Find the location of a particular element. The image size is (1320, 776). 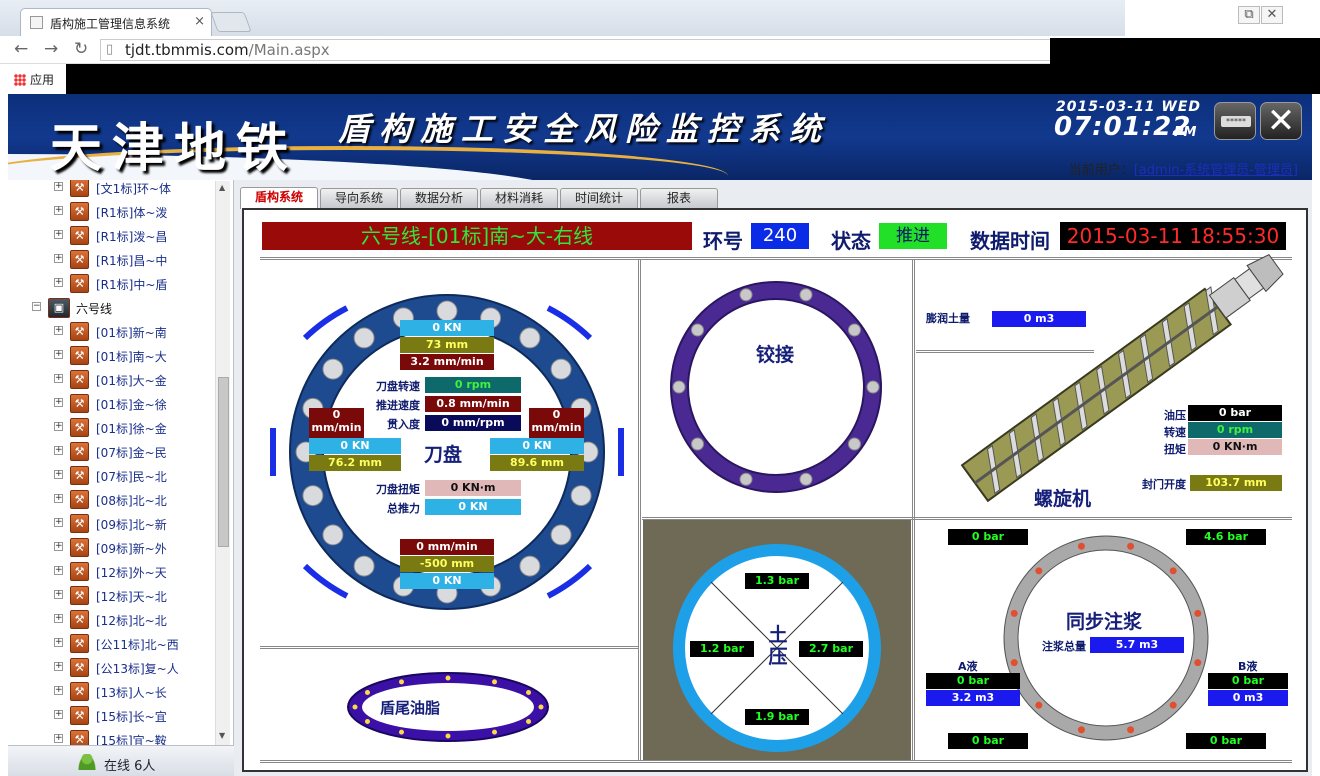

grout-total-label: 注浆总量 is located at coordinates (1064, 646).